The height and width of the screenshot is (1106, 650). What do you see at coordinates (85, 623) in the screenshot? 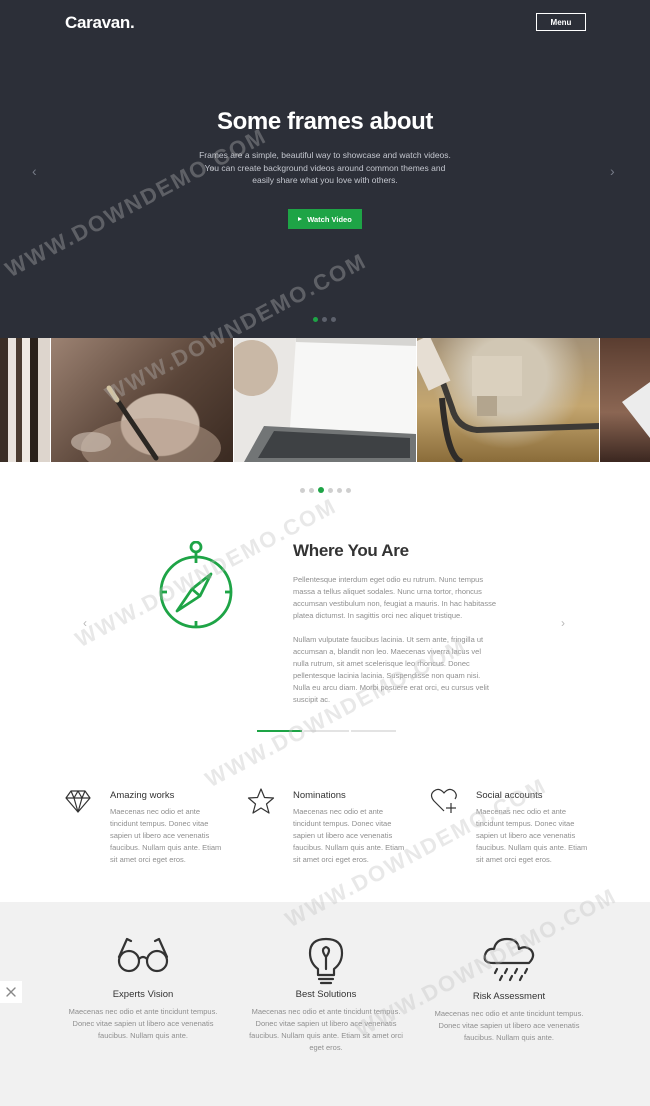
I see `content-prev-arrow-icon: ‹` at bounding box center [85, 623].